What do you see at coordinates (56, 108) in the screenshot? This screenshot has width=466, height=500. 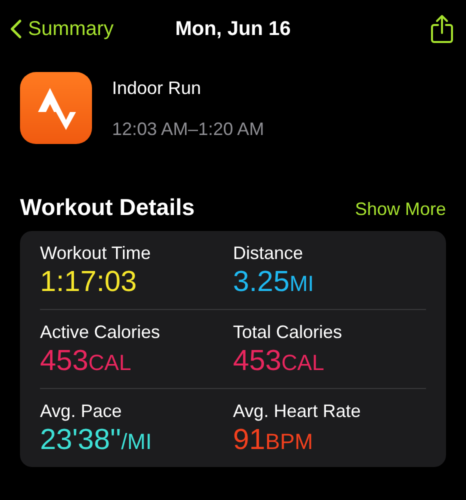 I see `app-icon` at bounding box center [56, 108].